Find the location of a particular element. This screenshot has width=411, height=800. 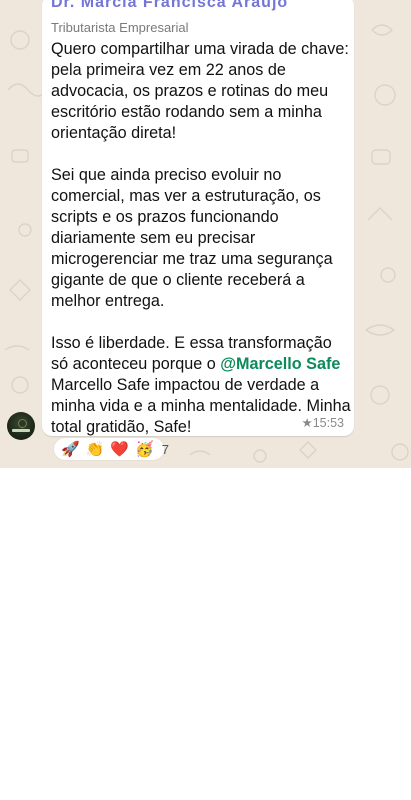

message-time: 15:53 is located at coordinates (328, 423).